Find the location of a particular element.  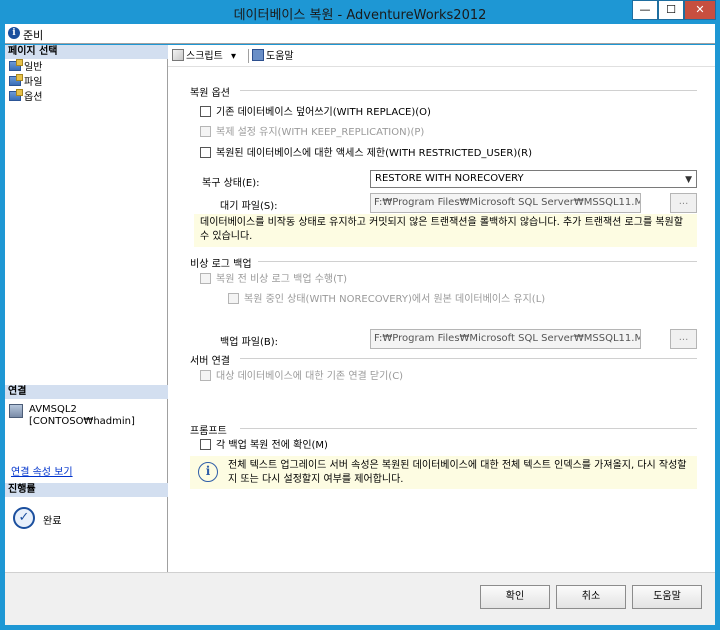

page-select-header: 페이지 선택 is located at coordinates (86, 52).